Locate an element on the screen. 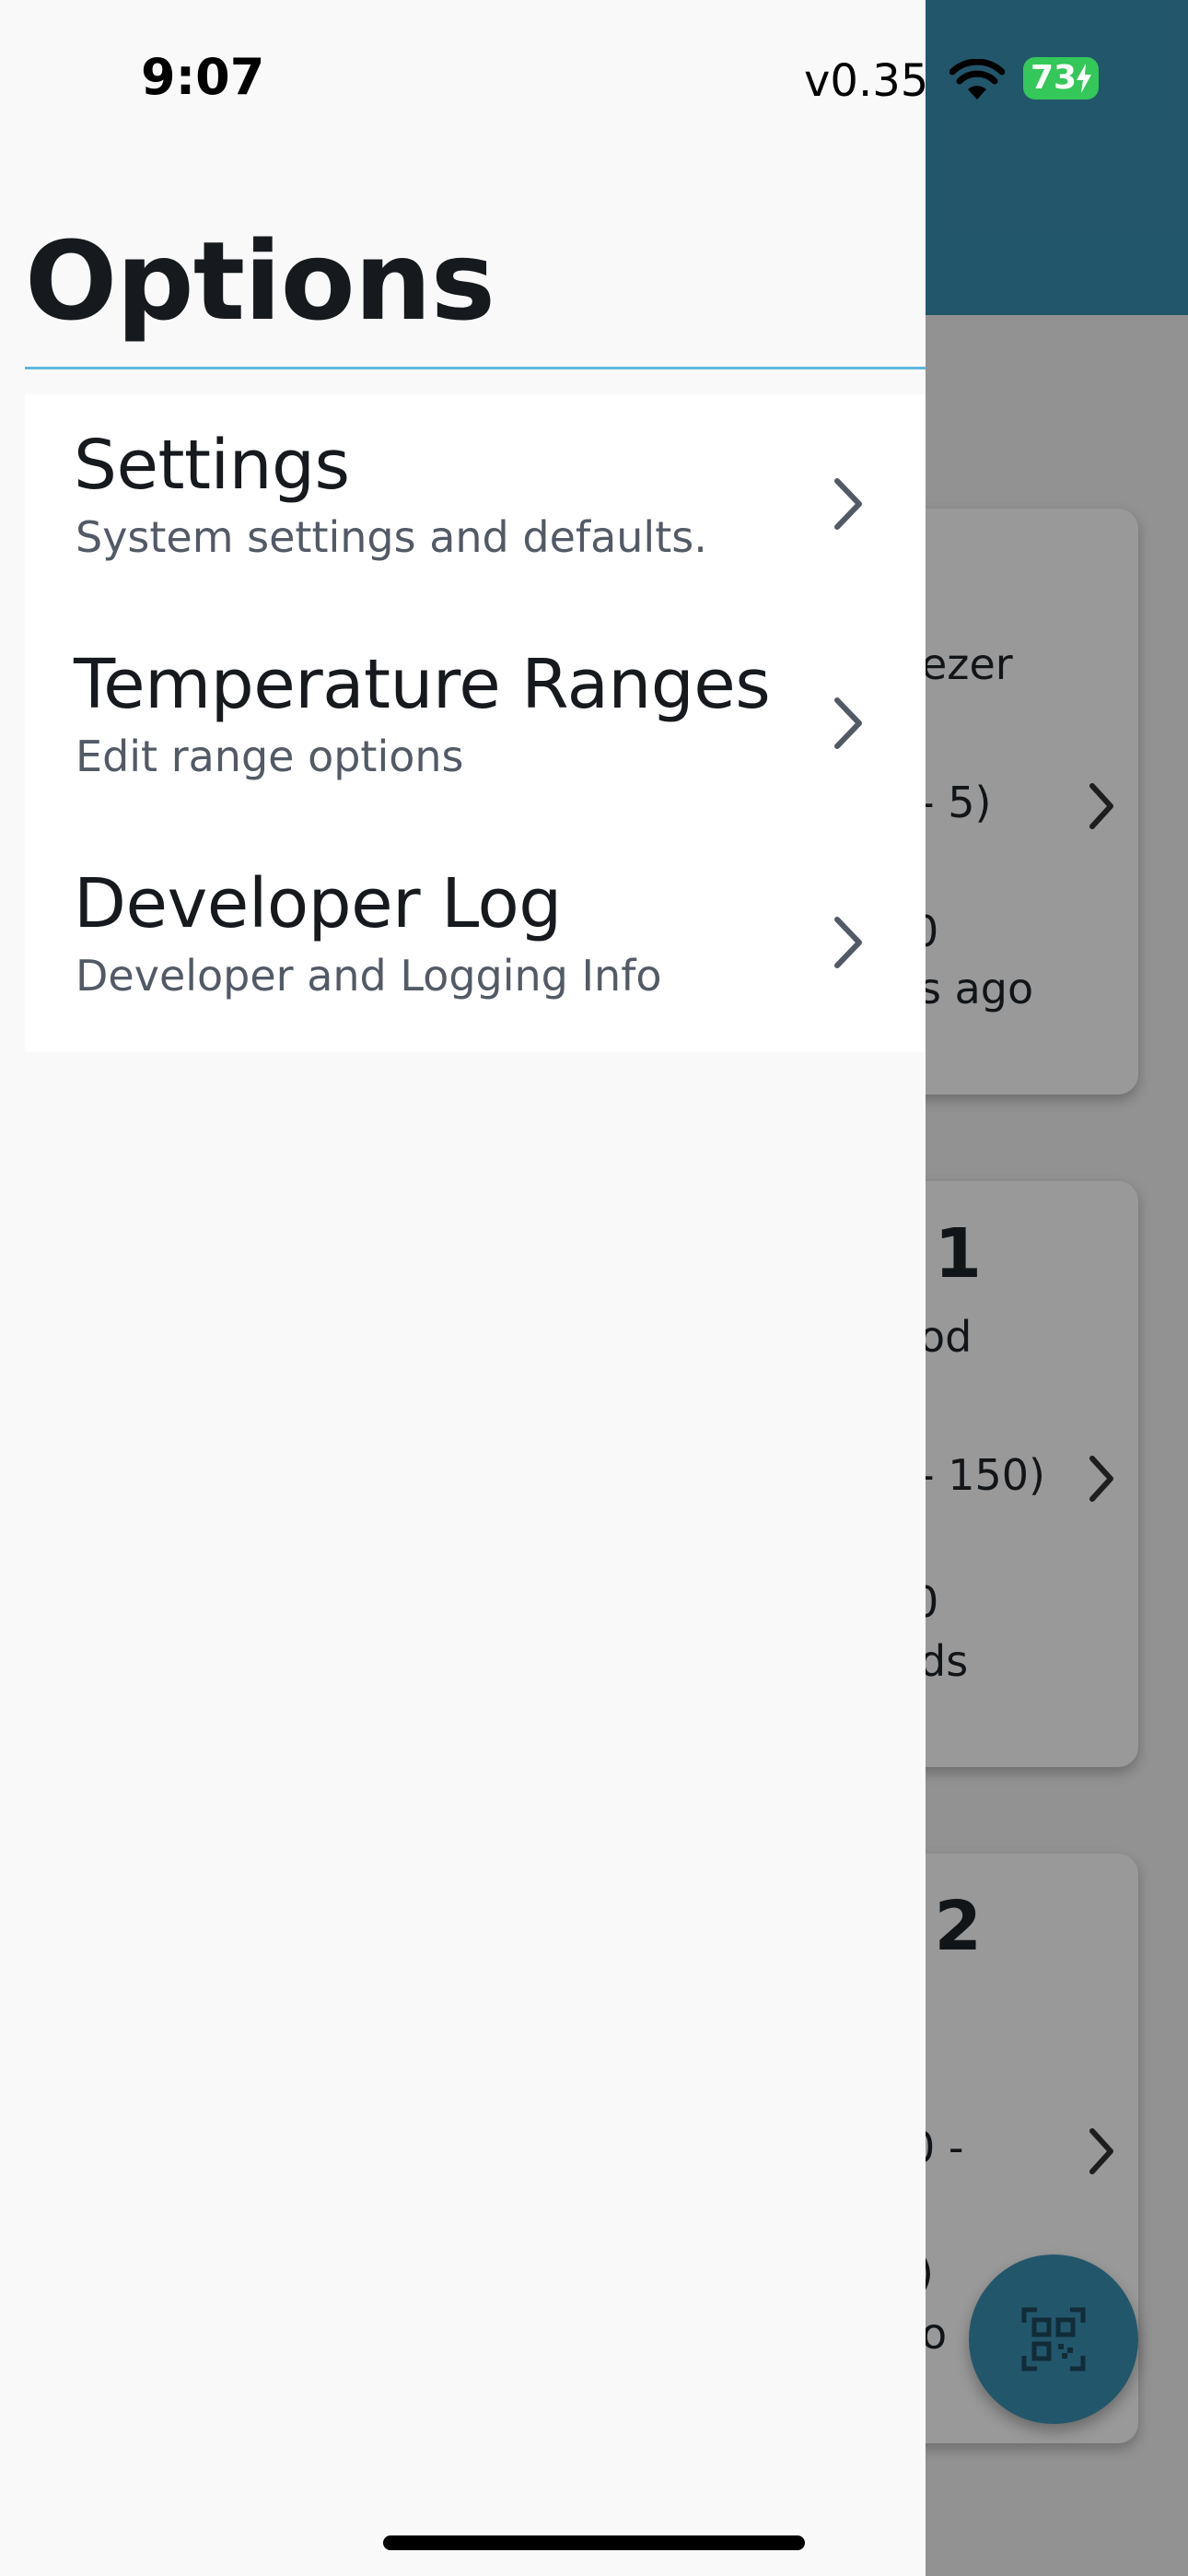  menu-item-temperature-ranges: Temperature Ranges Edit range options is located at coordinates (476, 723).